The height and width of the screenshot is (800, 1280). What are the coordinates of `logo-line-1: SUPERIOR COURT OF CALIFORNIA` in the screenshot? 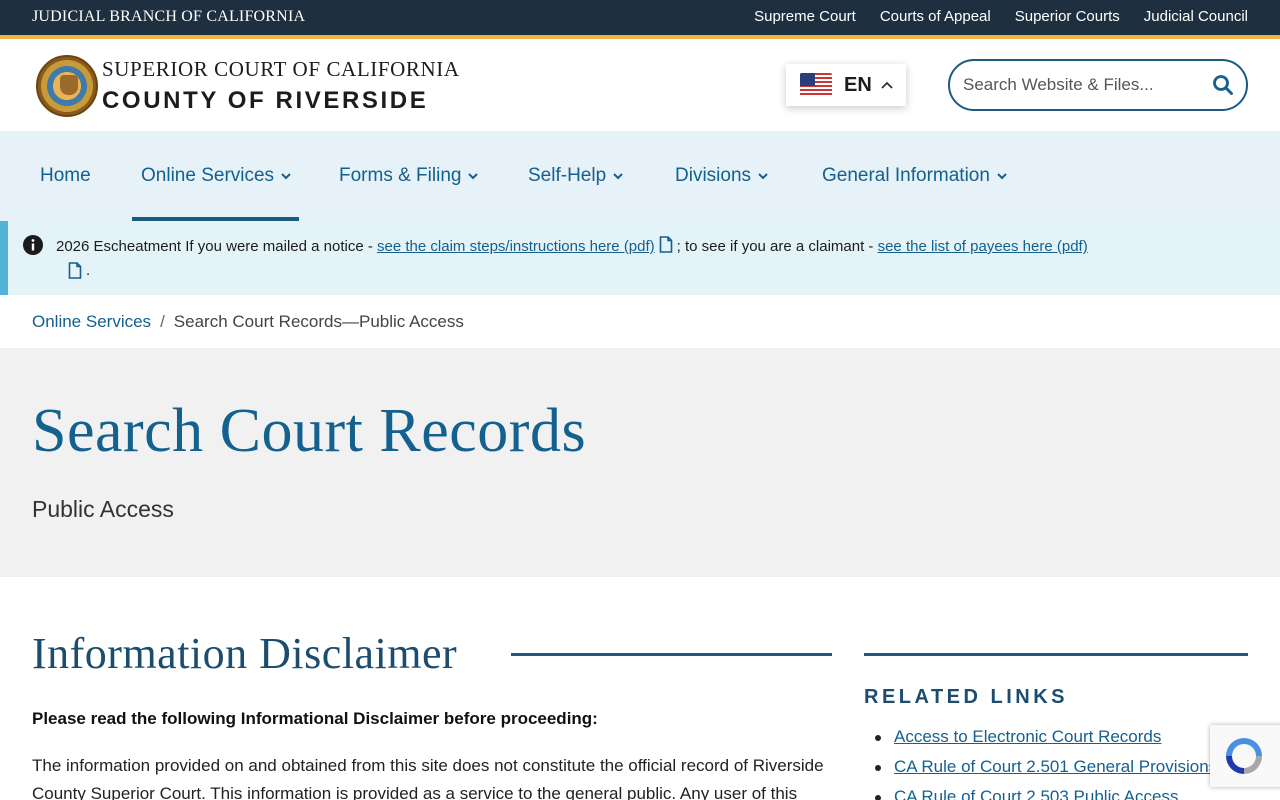 It's located at (281, 69).